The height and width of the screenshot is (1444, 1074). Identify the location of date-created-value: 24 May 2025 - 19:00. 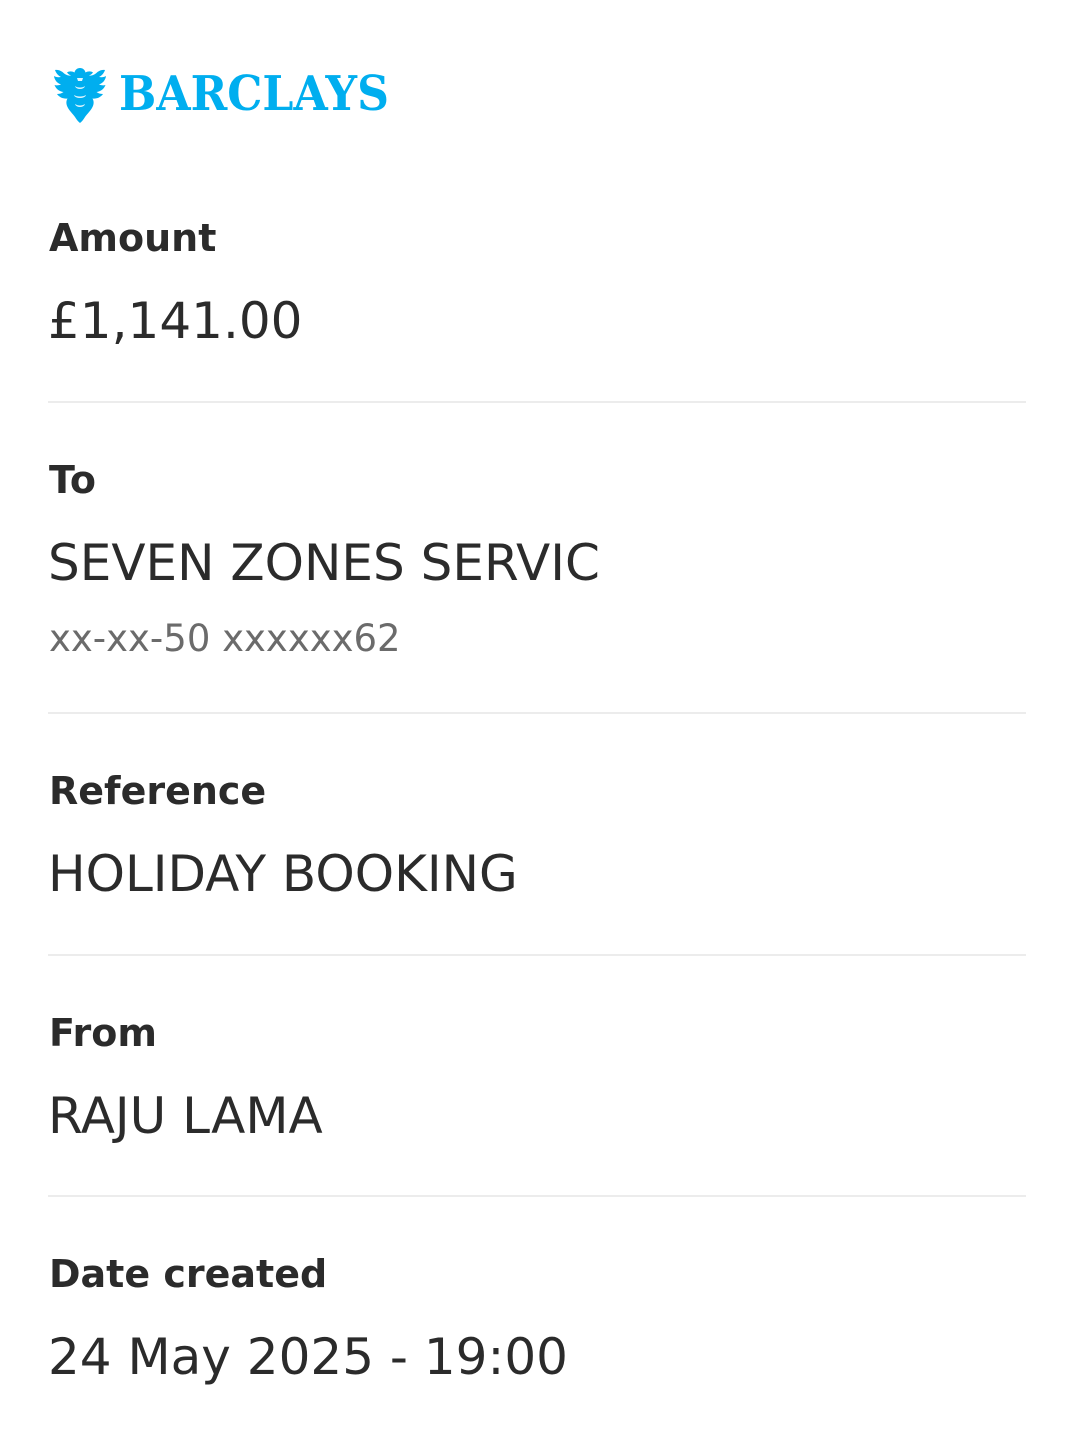
(308, 1357).